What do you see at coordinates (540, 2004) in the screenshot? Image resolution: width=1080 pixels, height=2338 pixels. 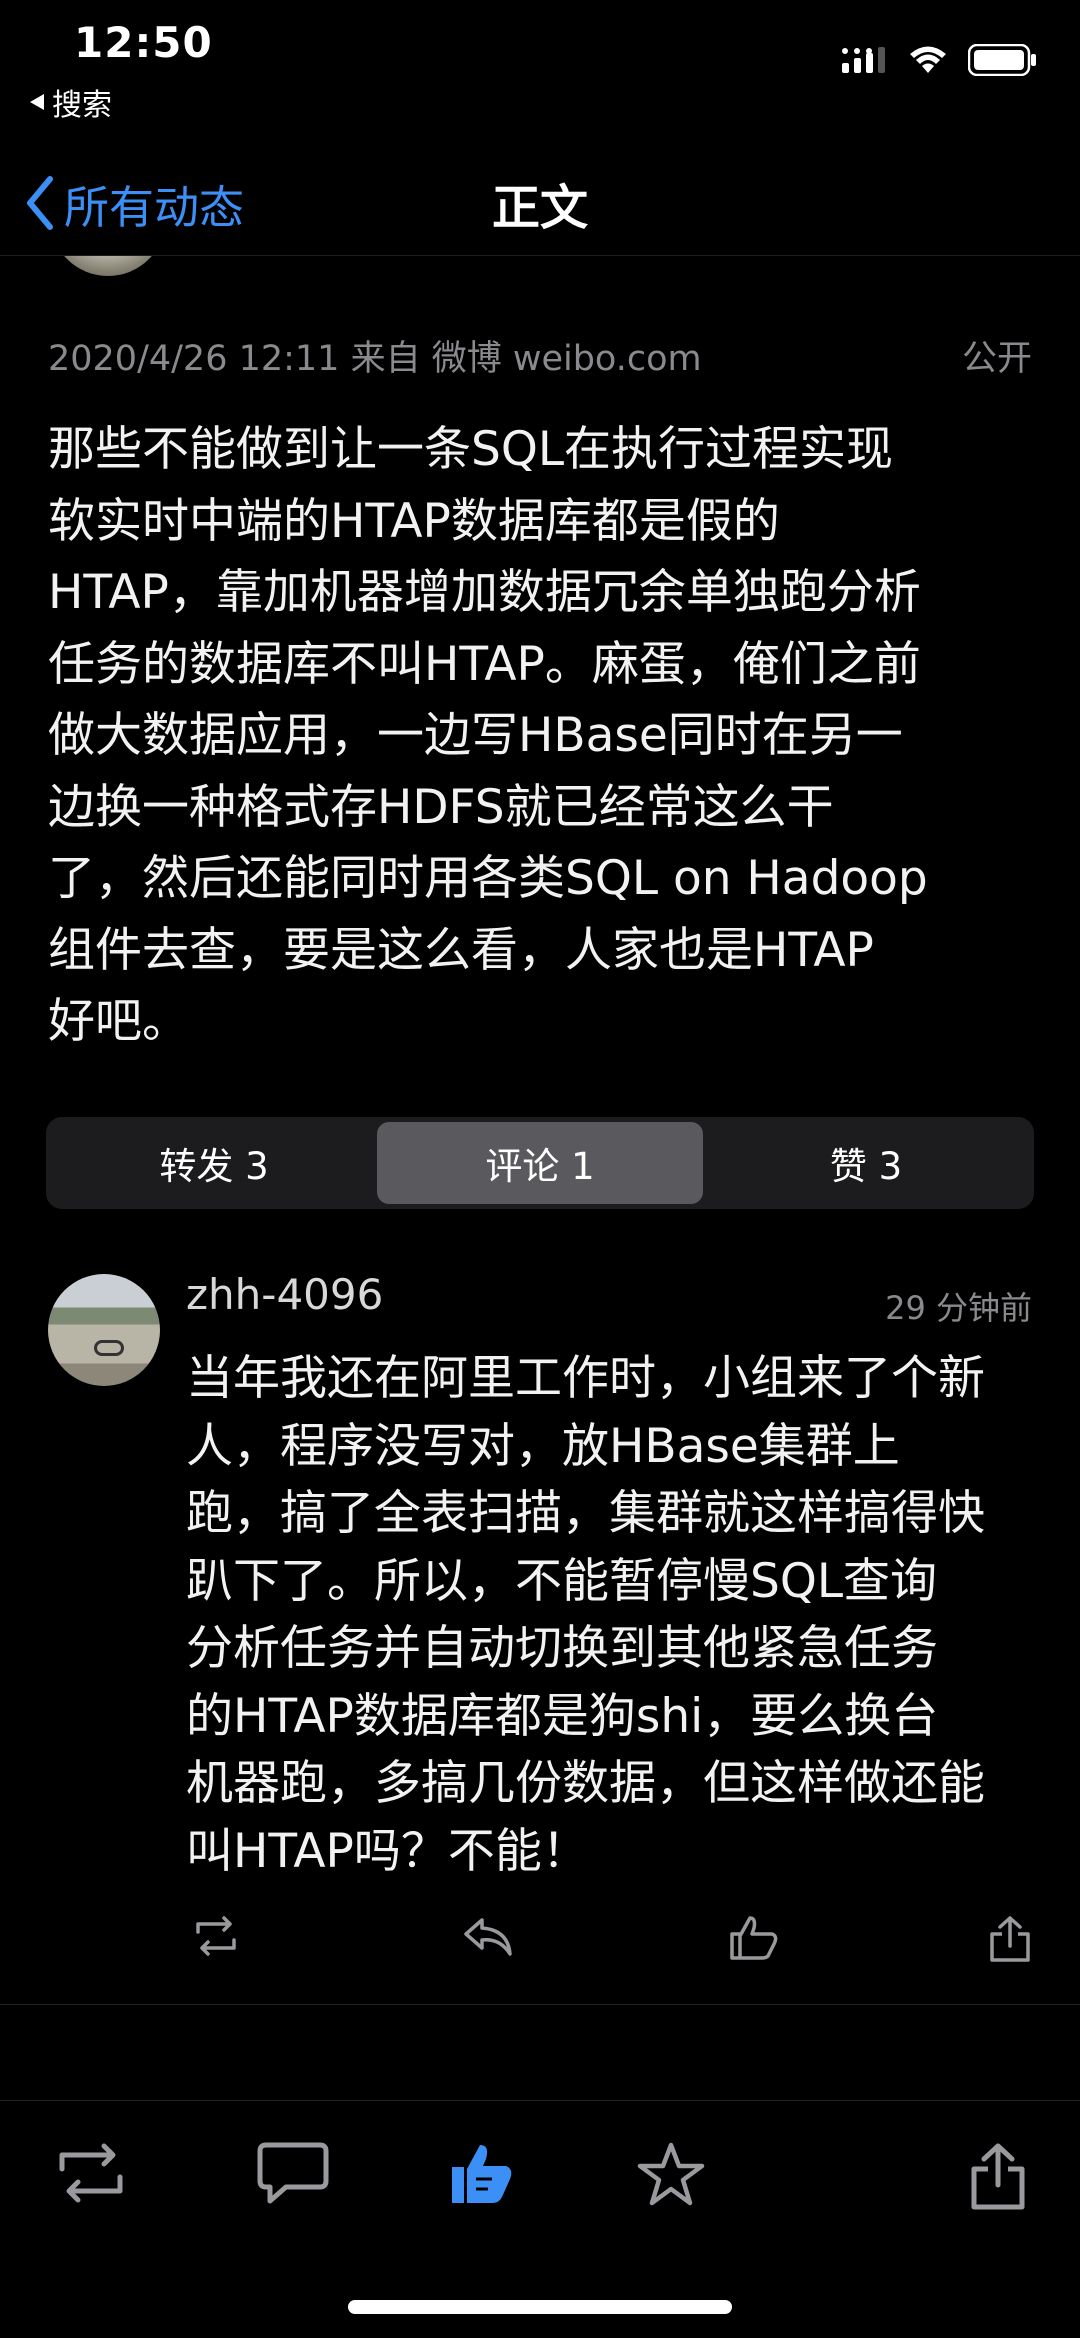 I see `divider` at bounding box center [540, 2004].